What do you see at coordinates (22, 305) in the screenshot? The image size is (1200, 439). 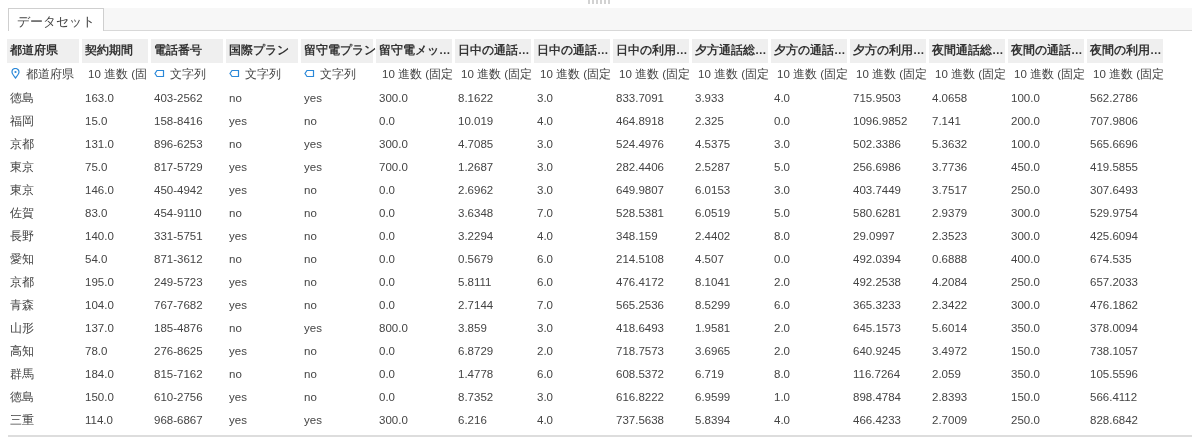 I see `table-cell-text: 青森` at bounding box center [22, 305].